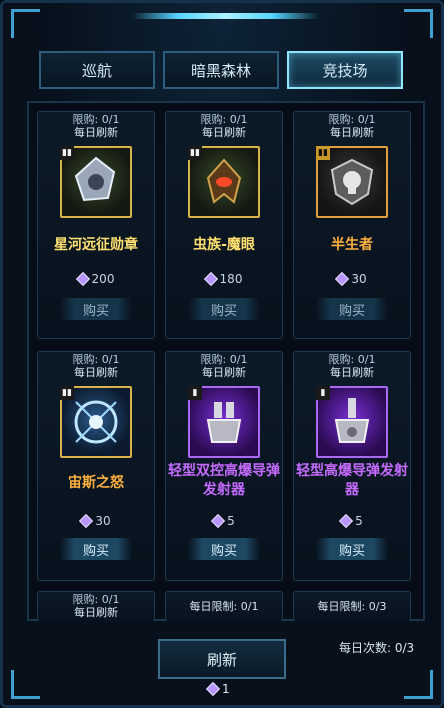 Image resolution: width=444 pixels, height=708 pixels. I want to click on refresh-cost: 1, so click(217, 689).